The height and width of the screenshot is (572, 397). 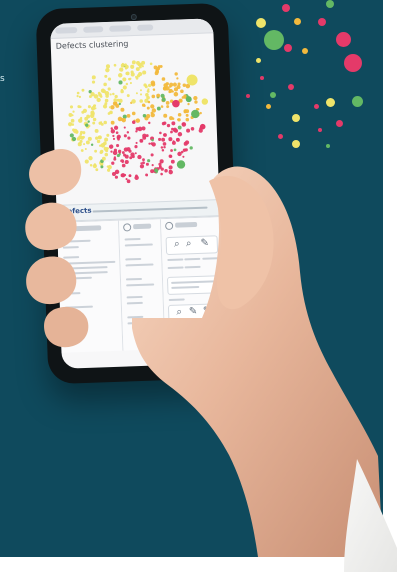 What do you see at coordinates (188, 244) in the screenshot?
I see `search-icon: ⌕` at bounding box center [188, 244].